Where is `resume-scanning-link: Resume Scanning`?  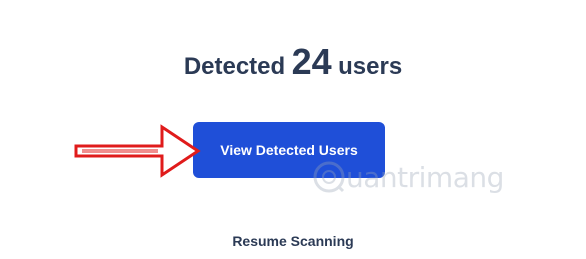
resume-scanning-link: Resume Scanning is located at coordinates (293, 241).